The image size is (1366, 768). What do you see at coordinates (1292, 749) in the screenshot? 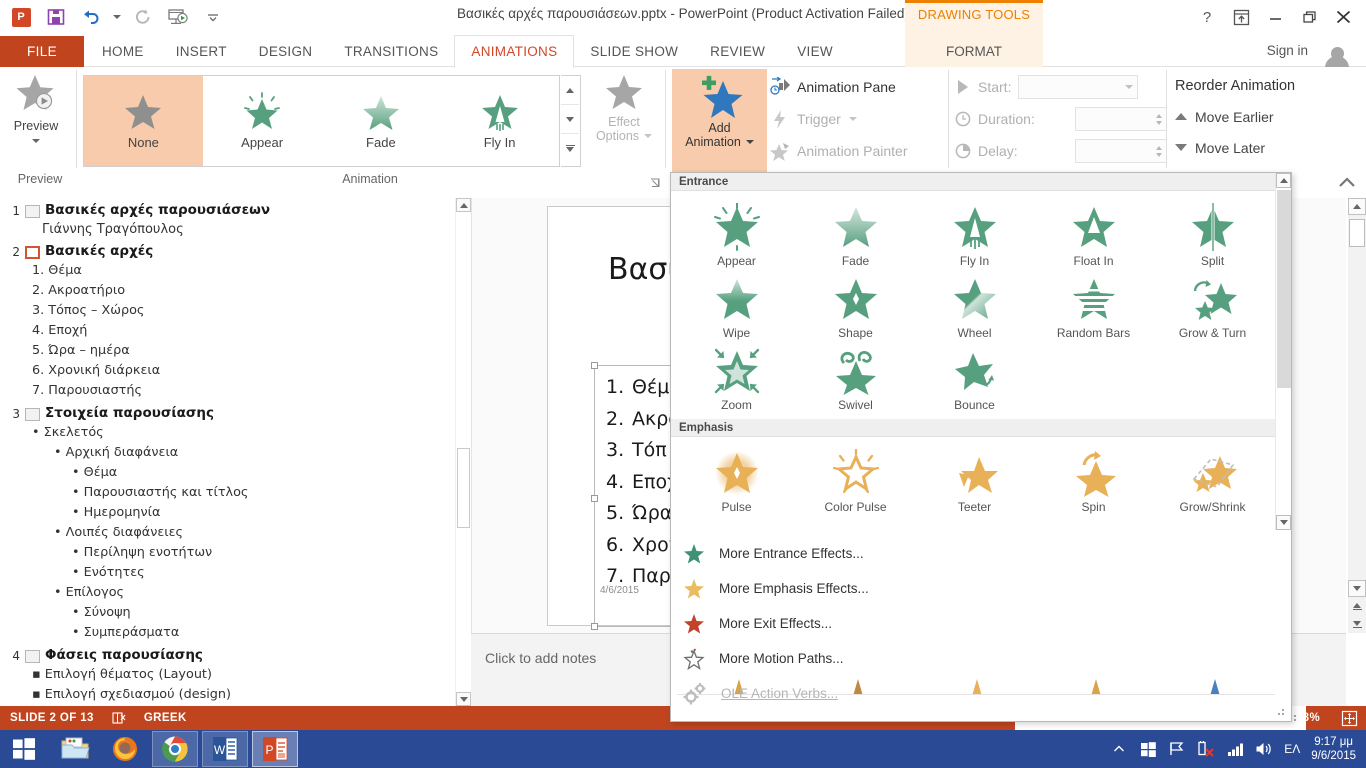
I see `keyboard-language-indicator: ΕΛ` at bounding box center [1292, 749].